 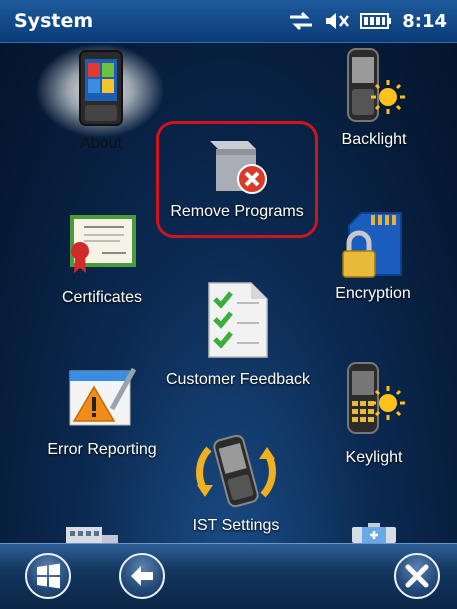 I want to click on tile-remove-programs: Remove Programs, so click(x=237, y=178).